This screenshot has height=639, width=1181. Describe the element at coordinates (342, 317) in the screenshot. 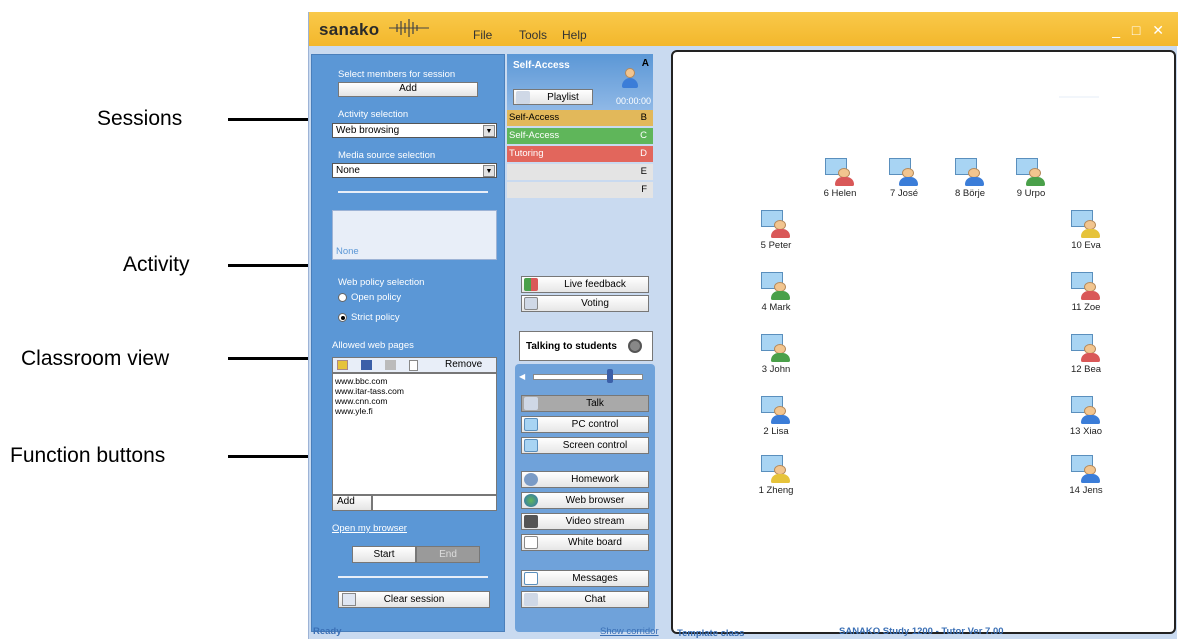

I see `strict-policy-radio` at that location.